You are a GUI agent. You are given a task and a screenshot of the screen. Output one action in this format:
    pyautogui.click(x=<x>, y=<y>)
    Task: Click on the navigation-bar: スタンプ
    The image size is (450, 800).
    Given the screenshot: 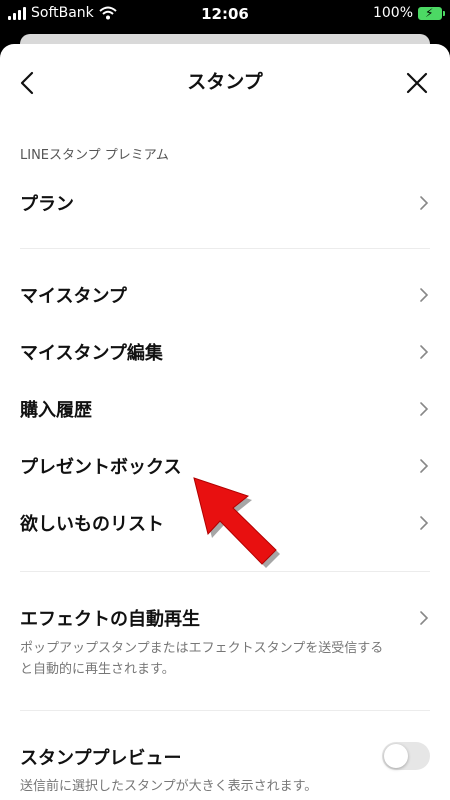 What is the action you would take?
    pyautogui.click(x=225, y=82)
    